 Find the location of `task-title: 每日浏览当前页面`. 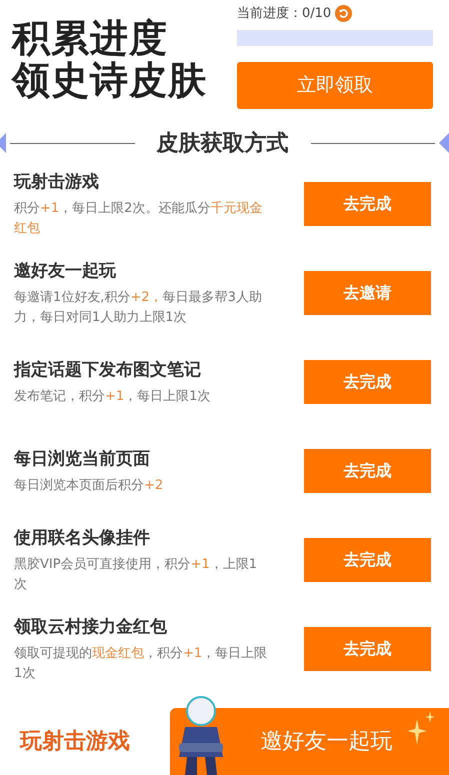

task-title: 每日浏览当前页面 is located at coordinates (82, 459).